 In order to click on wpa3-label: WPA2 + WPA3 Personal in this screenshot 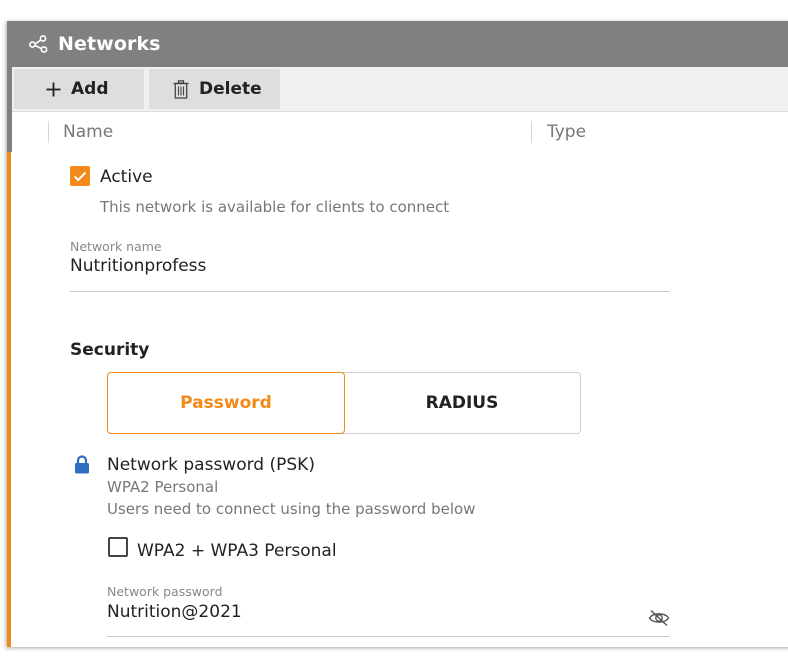, I will do `click(237, 551)`.